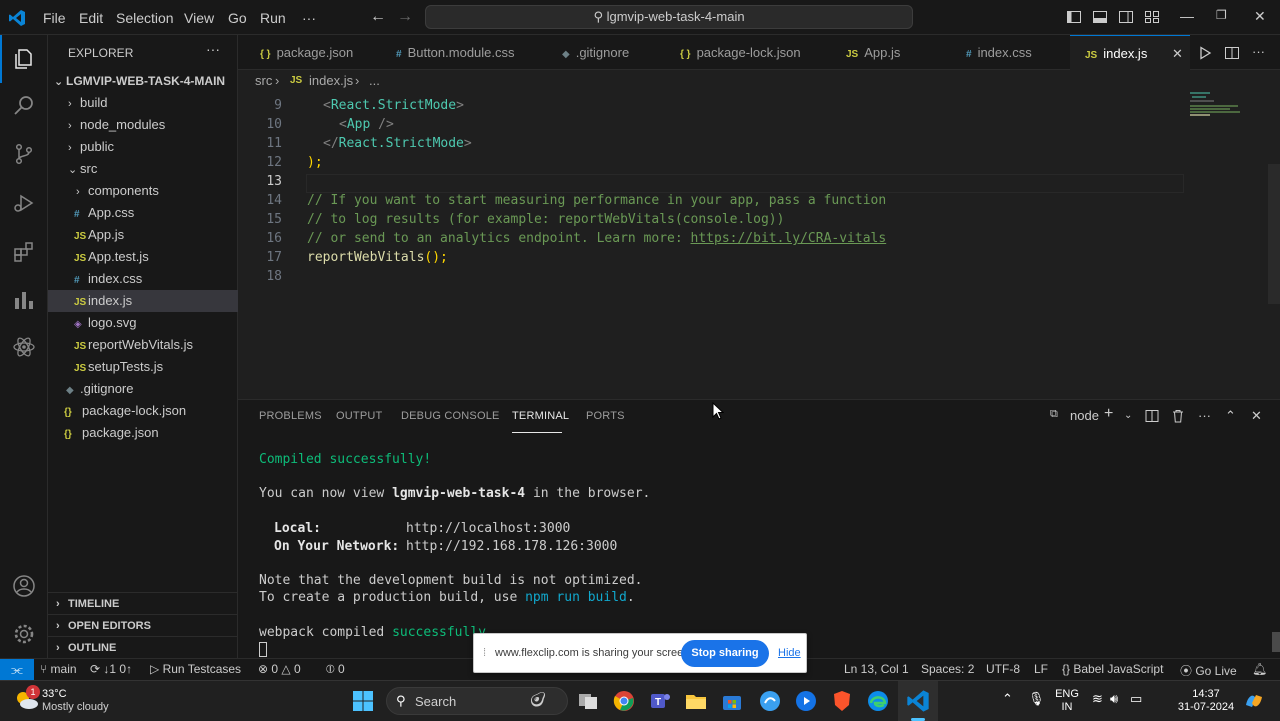 The height and width of the screenshot is (721, 1280). I want to click on editor-more-icon: ···, so click(1258, 51).